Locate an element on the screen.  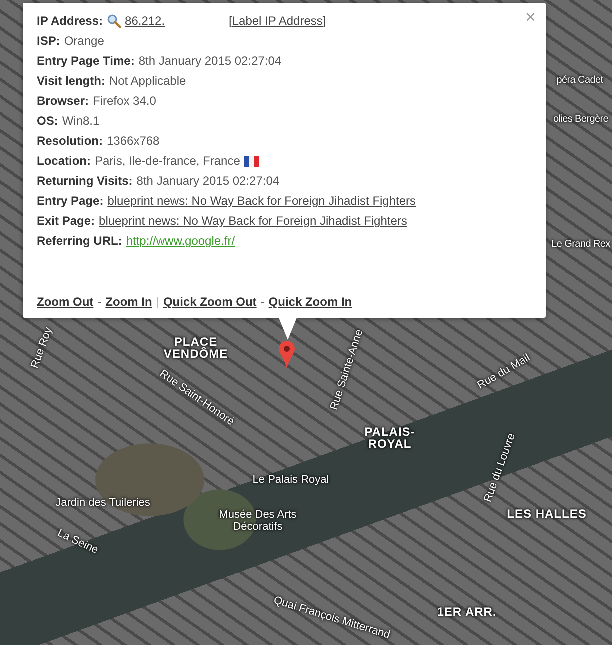
street-label: Rue Roy is located at coordinates (42, 348).